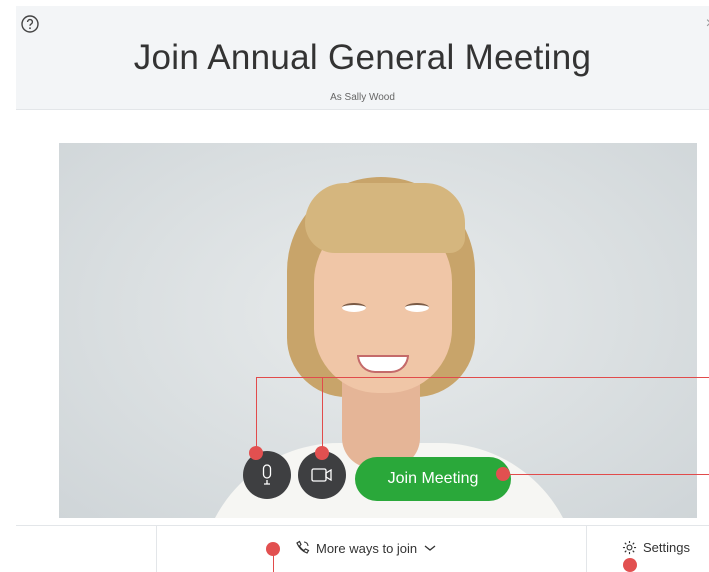  I want to click on microphone-icon, so click(267, 474).